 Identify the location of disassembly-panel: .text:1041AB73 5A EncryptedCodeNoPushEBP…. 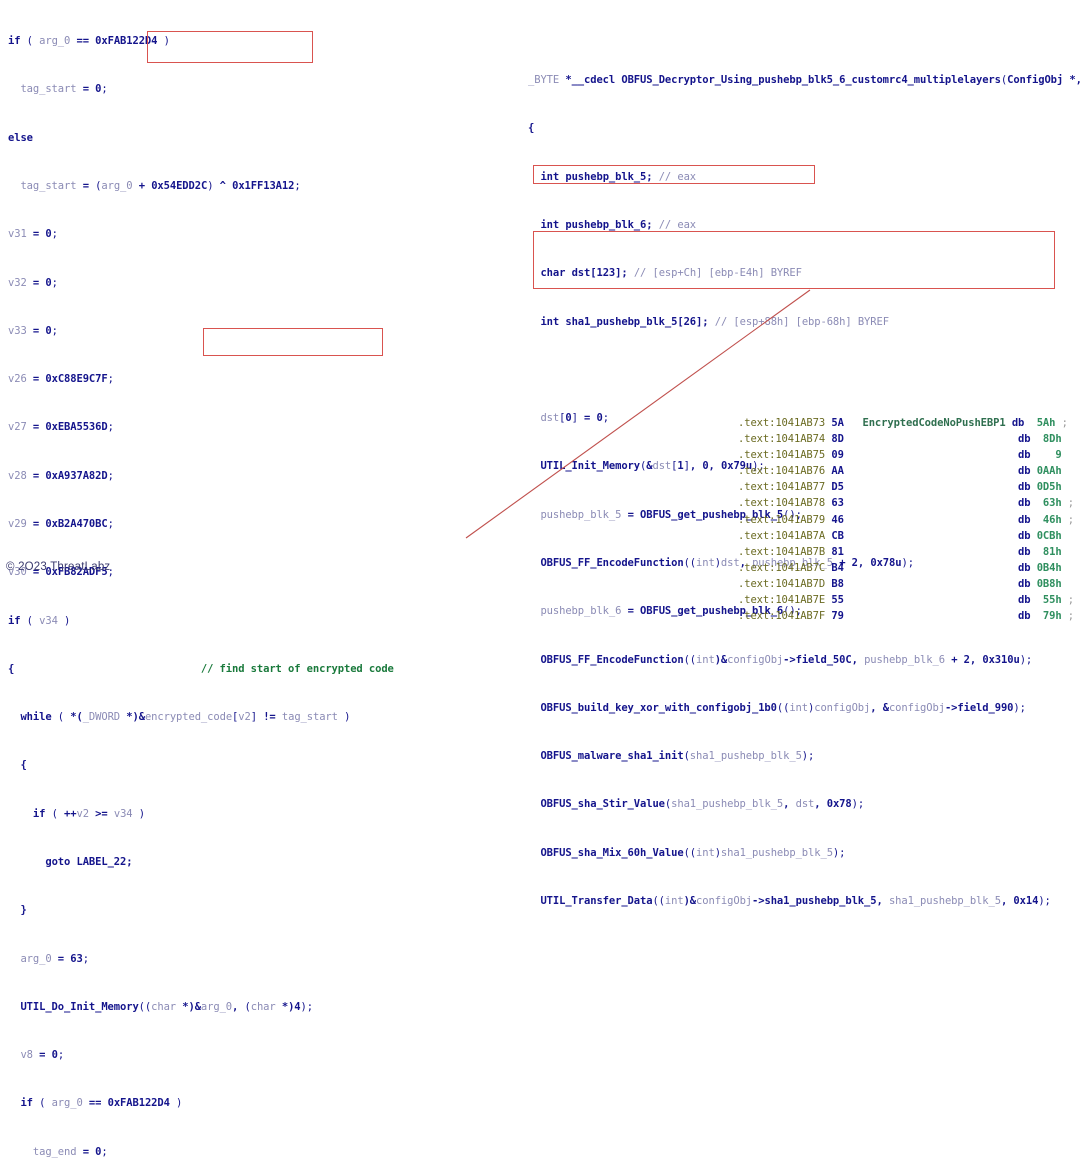
(909, 519).